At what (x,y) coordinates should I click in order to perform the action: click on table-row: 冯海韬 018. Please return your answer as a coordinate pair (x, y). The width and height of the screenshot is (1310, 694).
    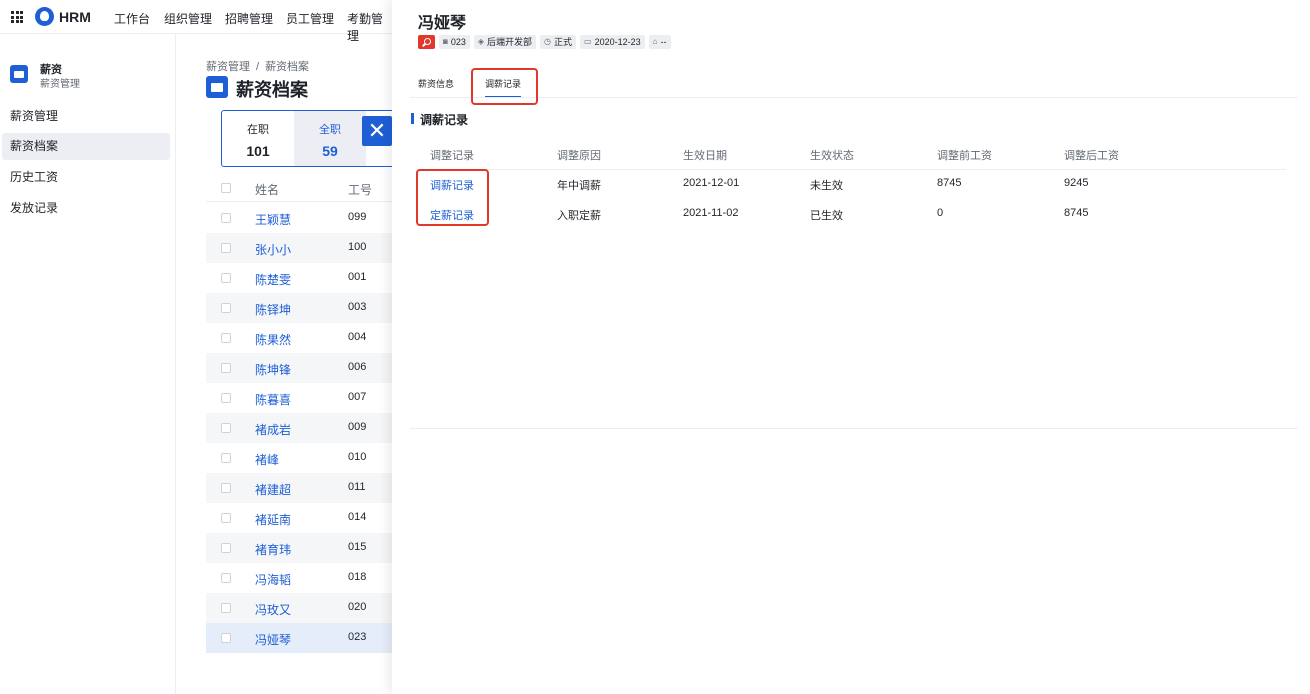
    Looking at the image, I should click on (299, 578).